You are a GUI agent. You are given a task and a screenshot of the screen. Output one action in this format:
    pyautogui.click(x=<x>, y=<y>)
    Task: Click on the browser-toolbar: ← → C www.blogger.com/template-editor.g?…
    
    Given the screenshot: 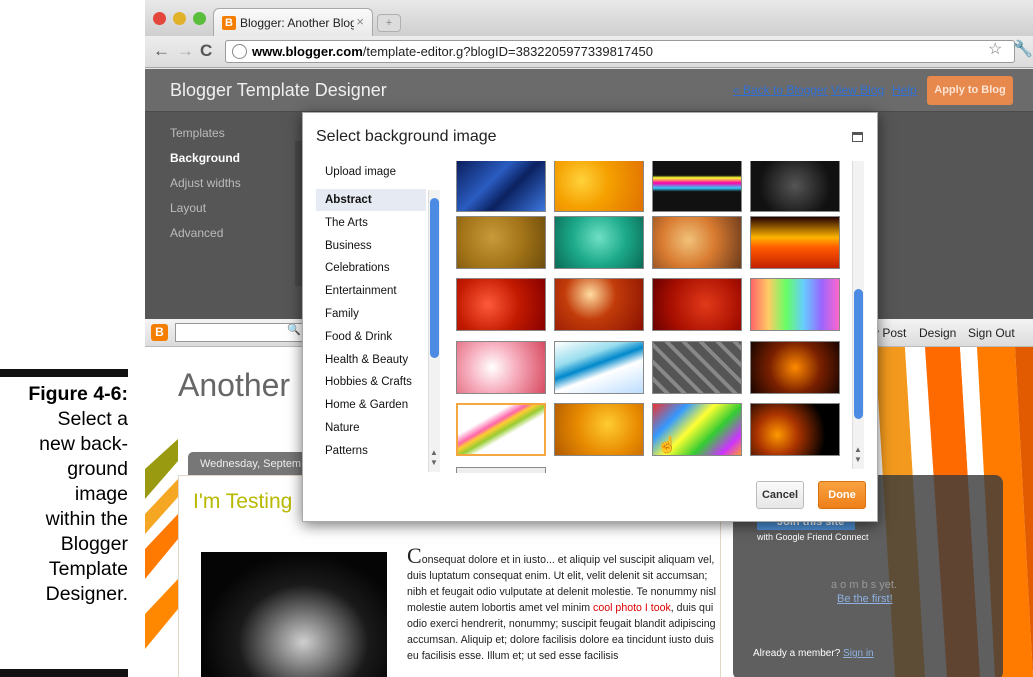 What is the action you would take?
    pyautogui.click(x=589, y=52)
    